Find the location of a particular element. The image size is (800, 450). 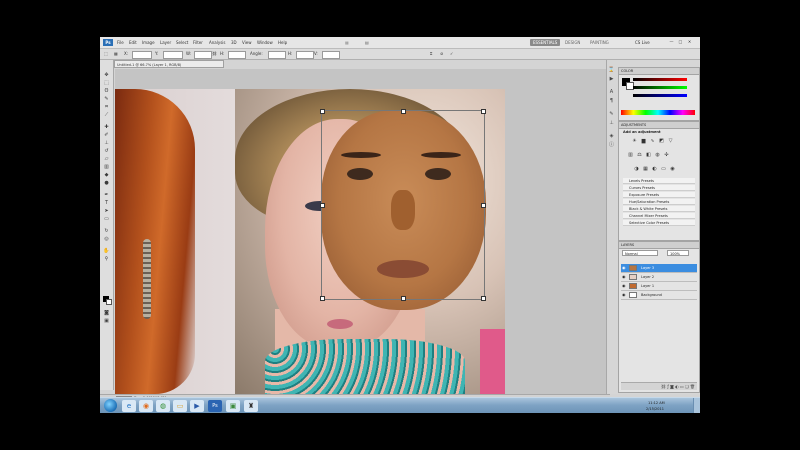

path-select-icon: ➤ is located at coordinates (106, 211).